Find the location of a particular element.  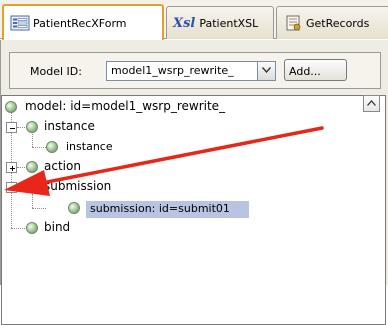

tab-patientrecxform: PatientRecXForm is located at coordinates (83, 22).